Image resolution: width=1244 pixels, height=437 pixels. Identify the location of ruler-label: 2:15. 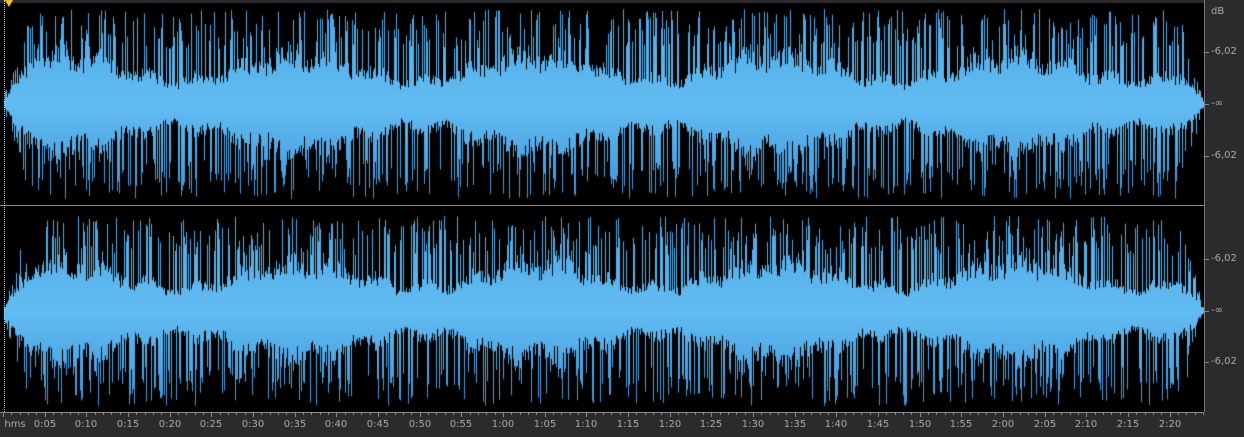
(1128, 424).